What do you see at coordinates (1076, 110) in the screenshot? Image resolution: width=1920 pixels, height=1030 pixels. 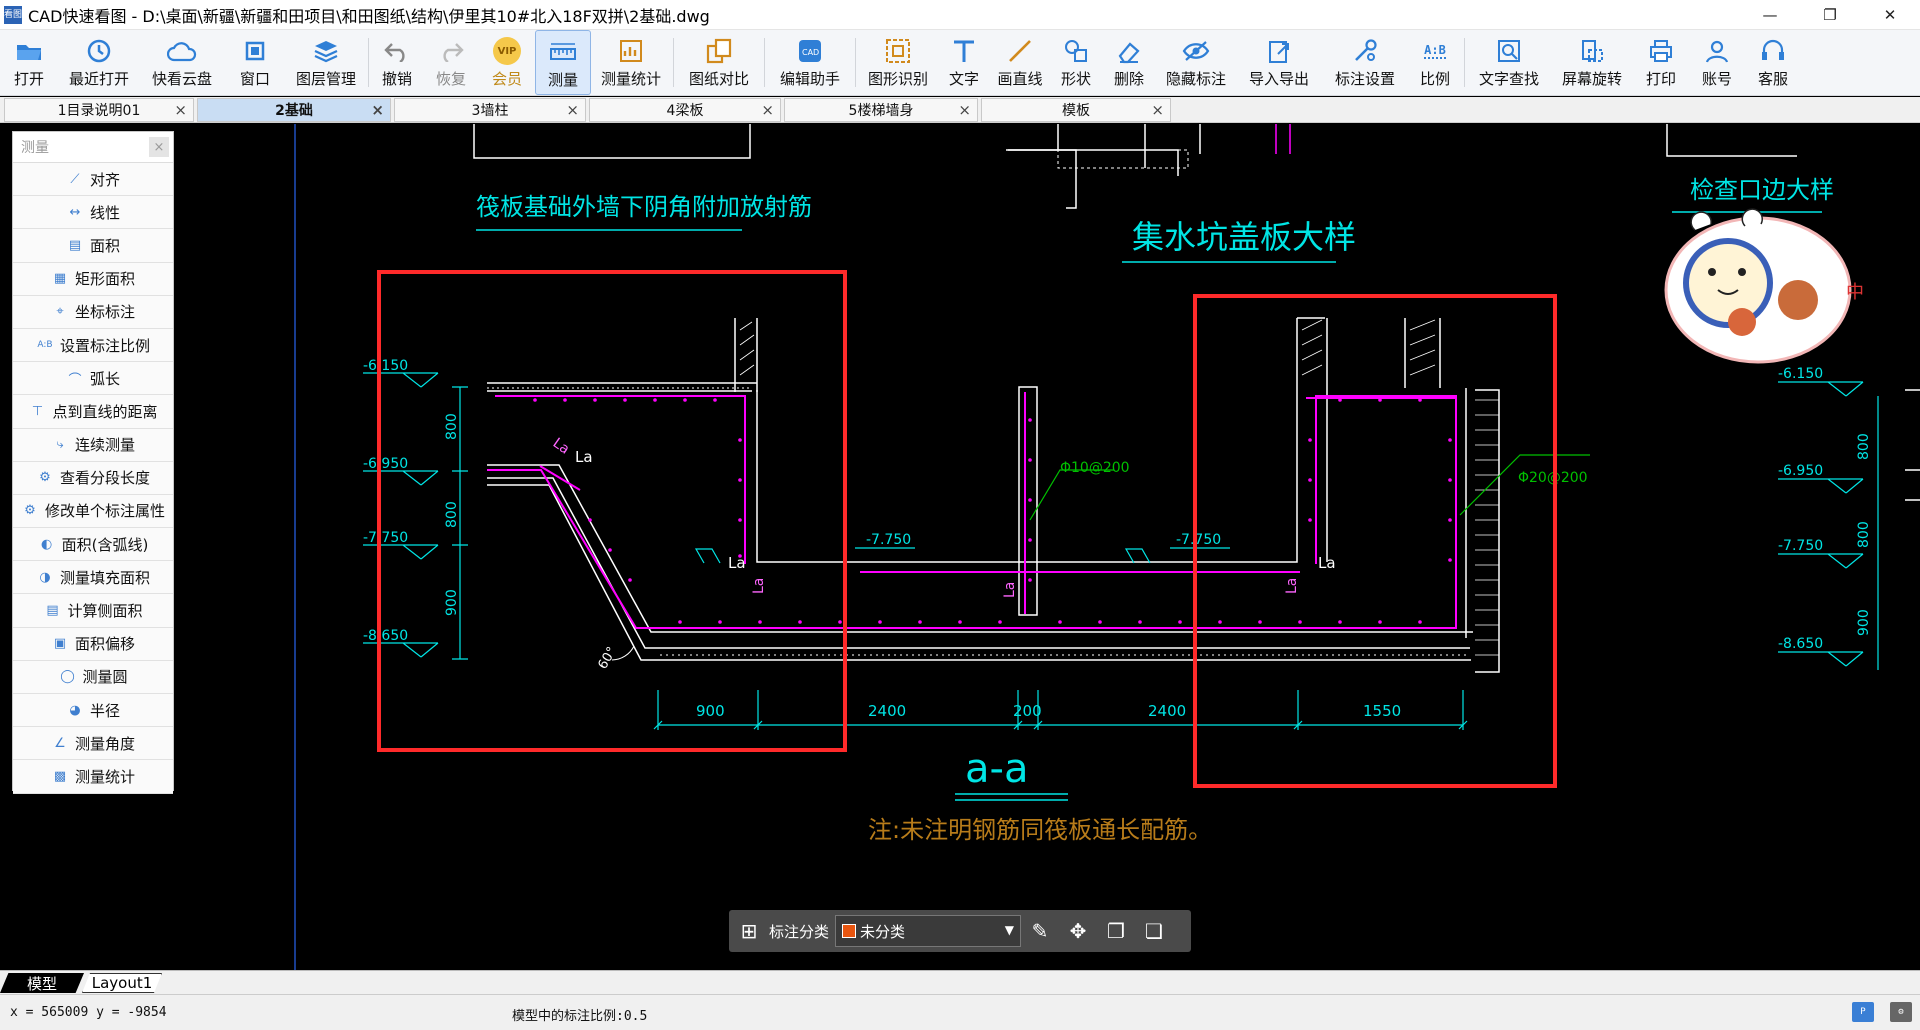 I see `tab-template: 模板 ×` at bounding box center [1076, 110].